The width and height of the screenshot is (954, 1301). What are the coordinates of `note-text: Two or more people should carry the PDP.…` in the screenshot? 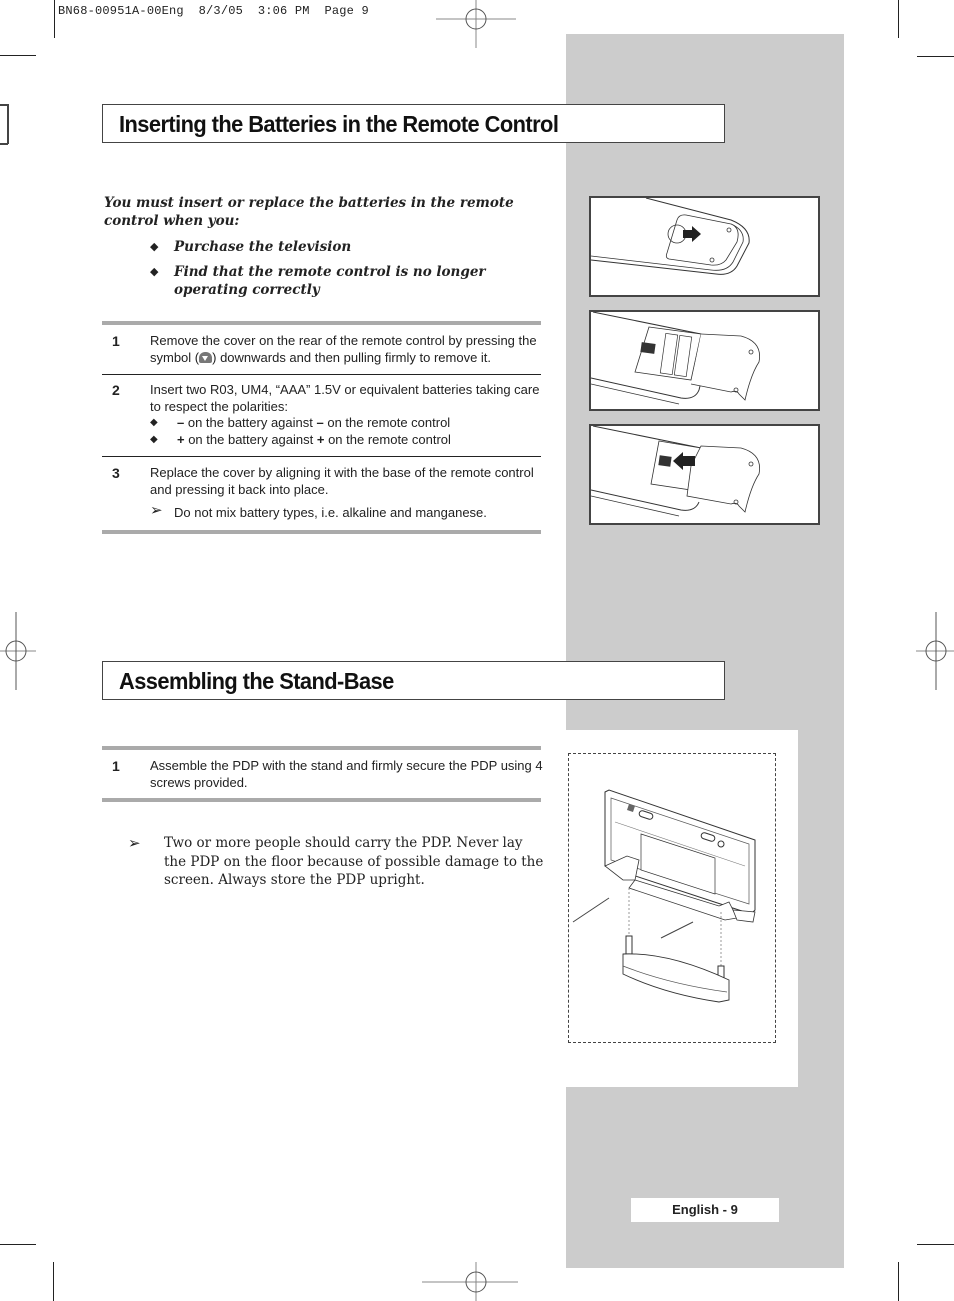 It's located at (354, 861).